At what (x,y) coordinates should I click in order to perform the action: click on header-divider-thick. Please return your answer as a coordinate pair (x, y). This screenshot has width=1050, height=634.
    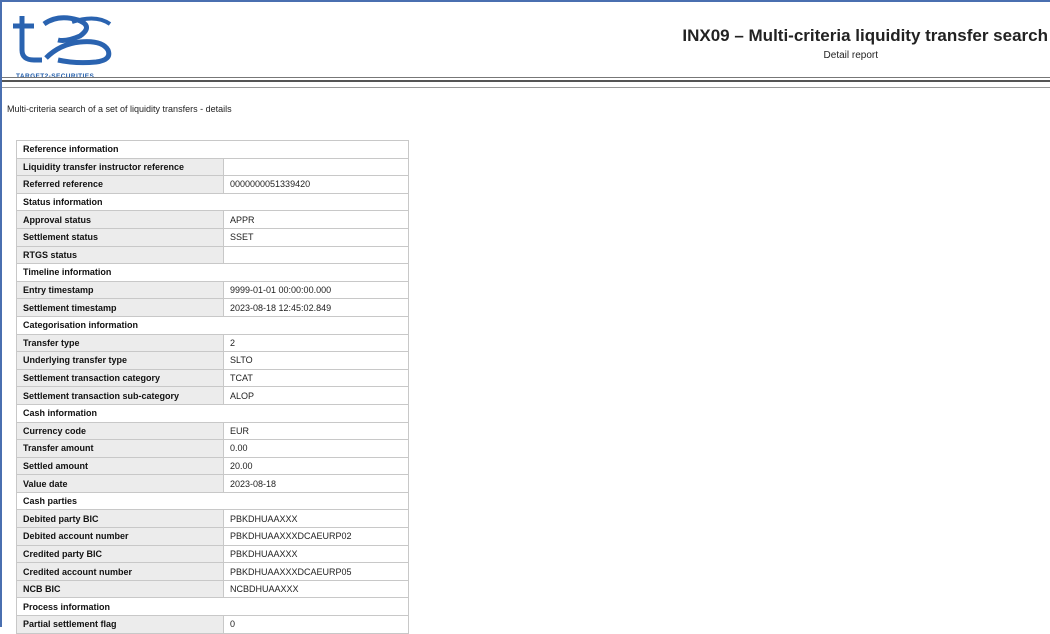
    Looking at the image, I should click on (526, 81).